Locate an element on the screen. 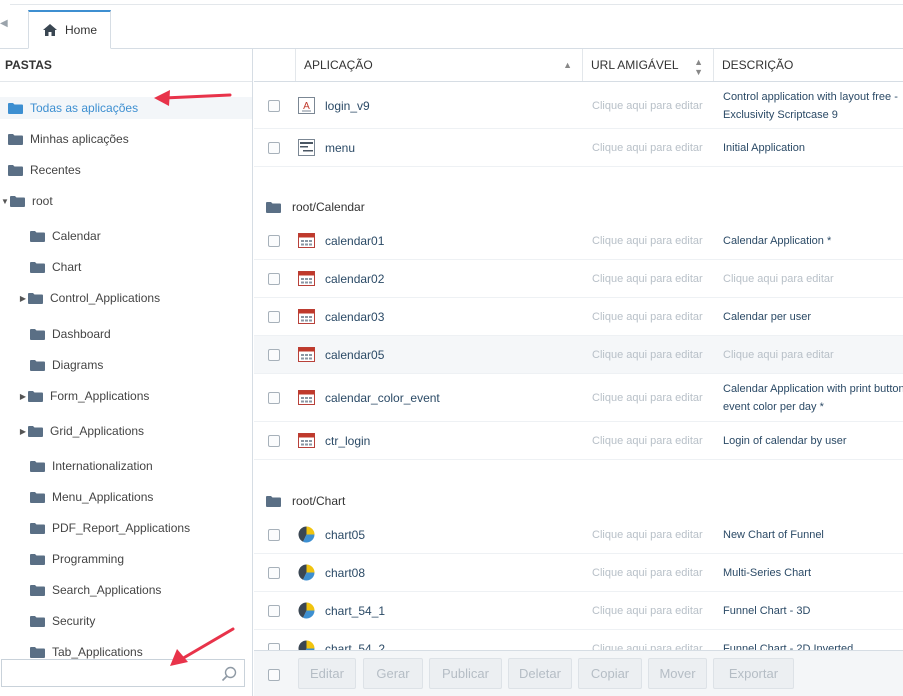 The height and width of the screenshot is (696, 903). column-header-desc: DESCRIÇÃO is located at coordinates (808, 65).